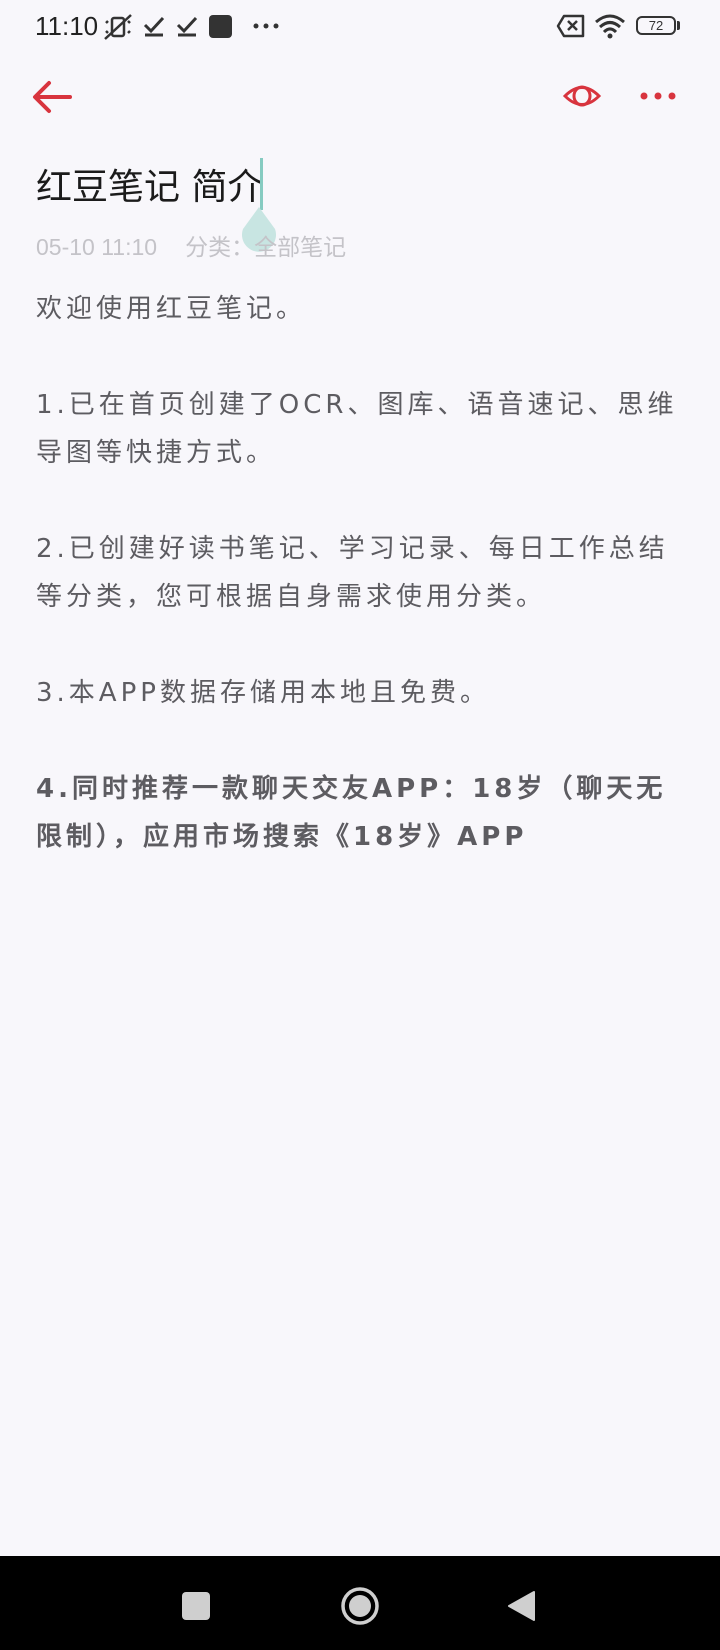  I want to click on no-sim-icon, so click(570, 26).